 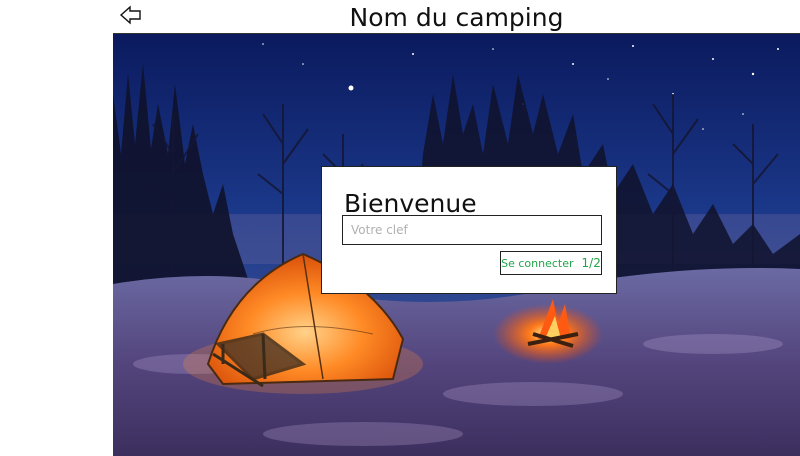 I want to click on login-button-label: Se connecter, so click(x=537, y=263).